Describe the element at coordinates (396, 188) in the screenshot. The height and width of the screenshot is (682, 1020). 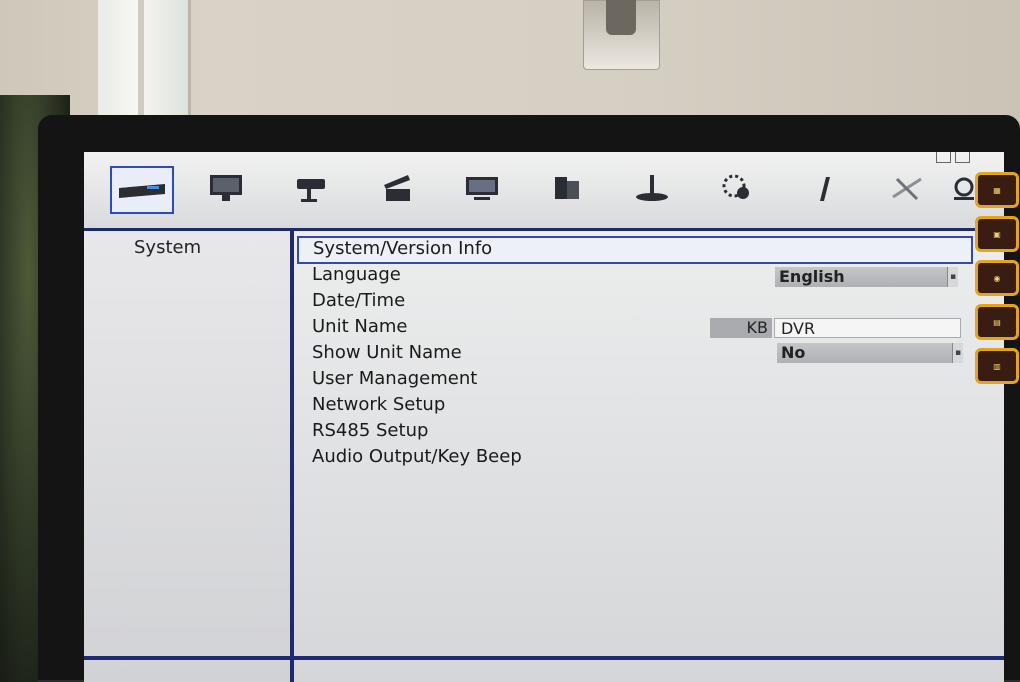
I see `record-clapper-icon` at that location.